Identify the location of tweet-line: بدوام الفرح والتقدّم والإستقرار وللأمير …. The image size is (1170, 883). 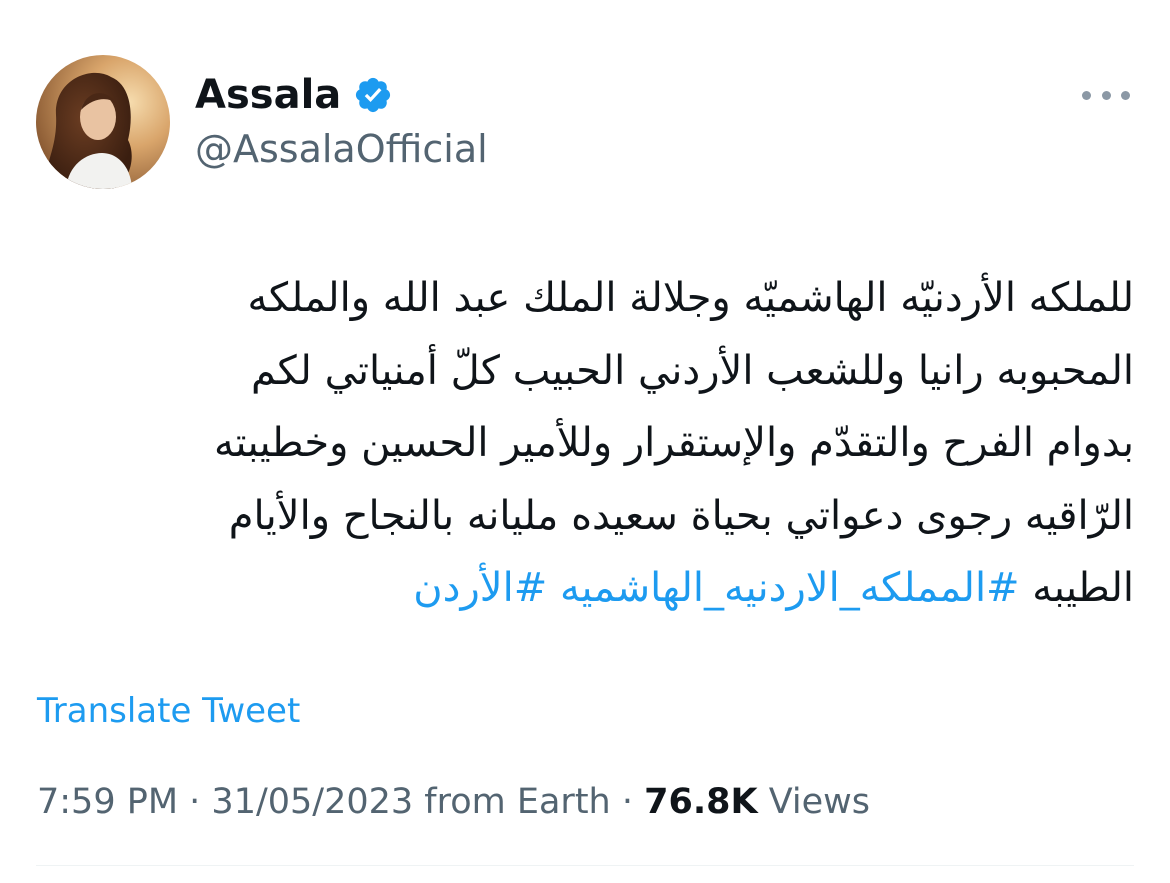
(673, 443).